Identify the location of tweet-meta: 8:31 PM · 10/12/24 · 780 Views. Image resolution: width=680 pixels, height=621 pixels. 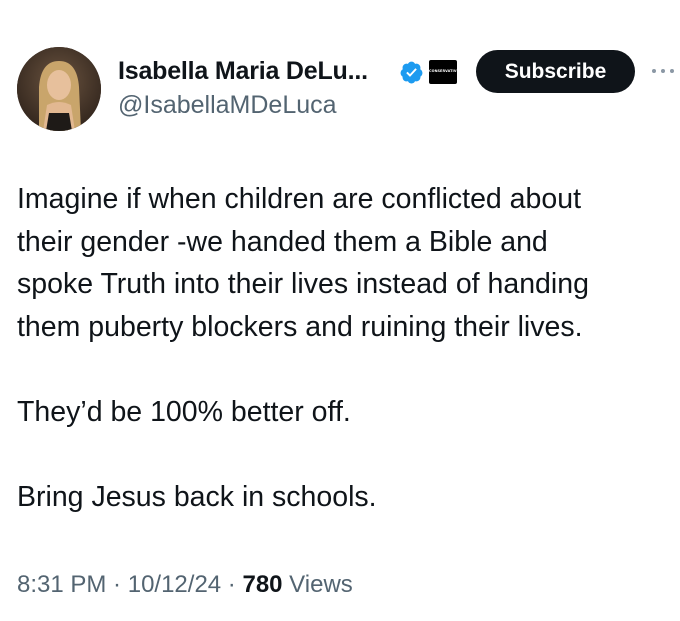
(185, 585).